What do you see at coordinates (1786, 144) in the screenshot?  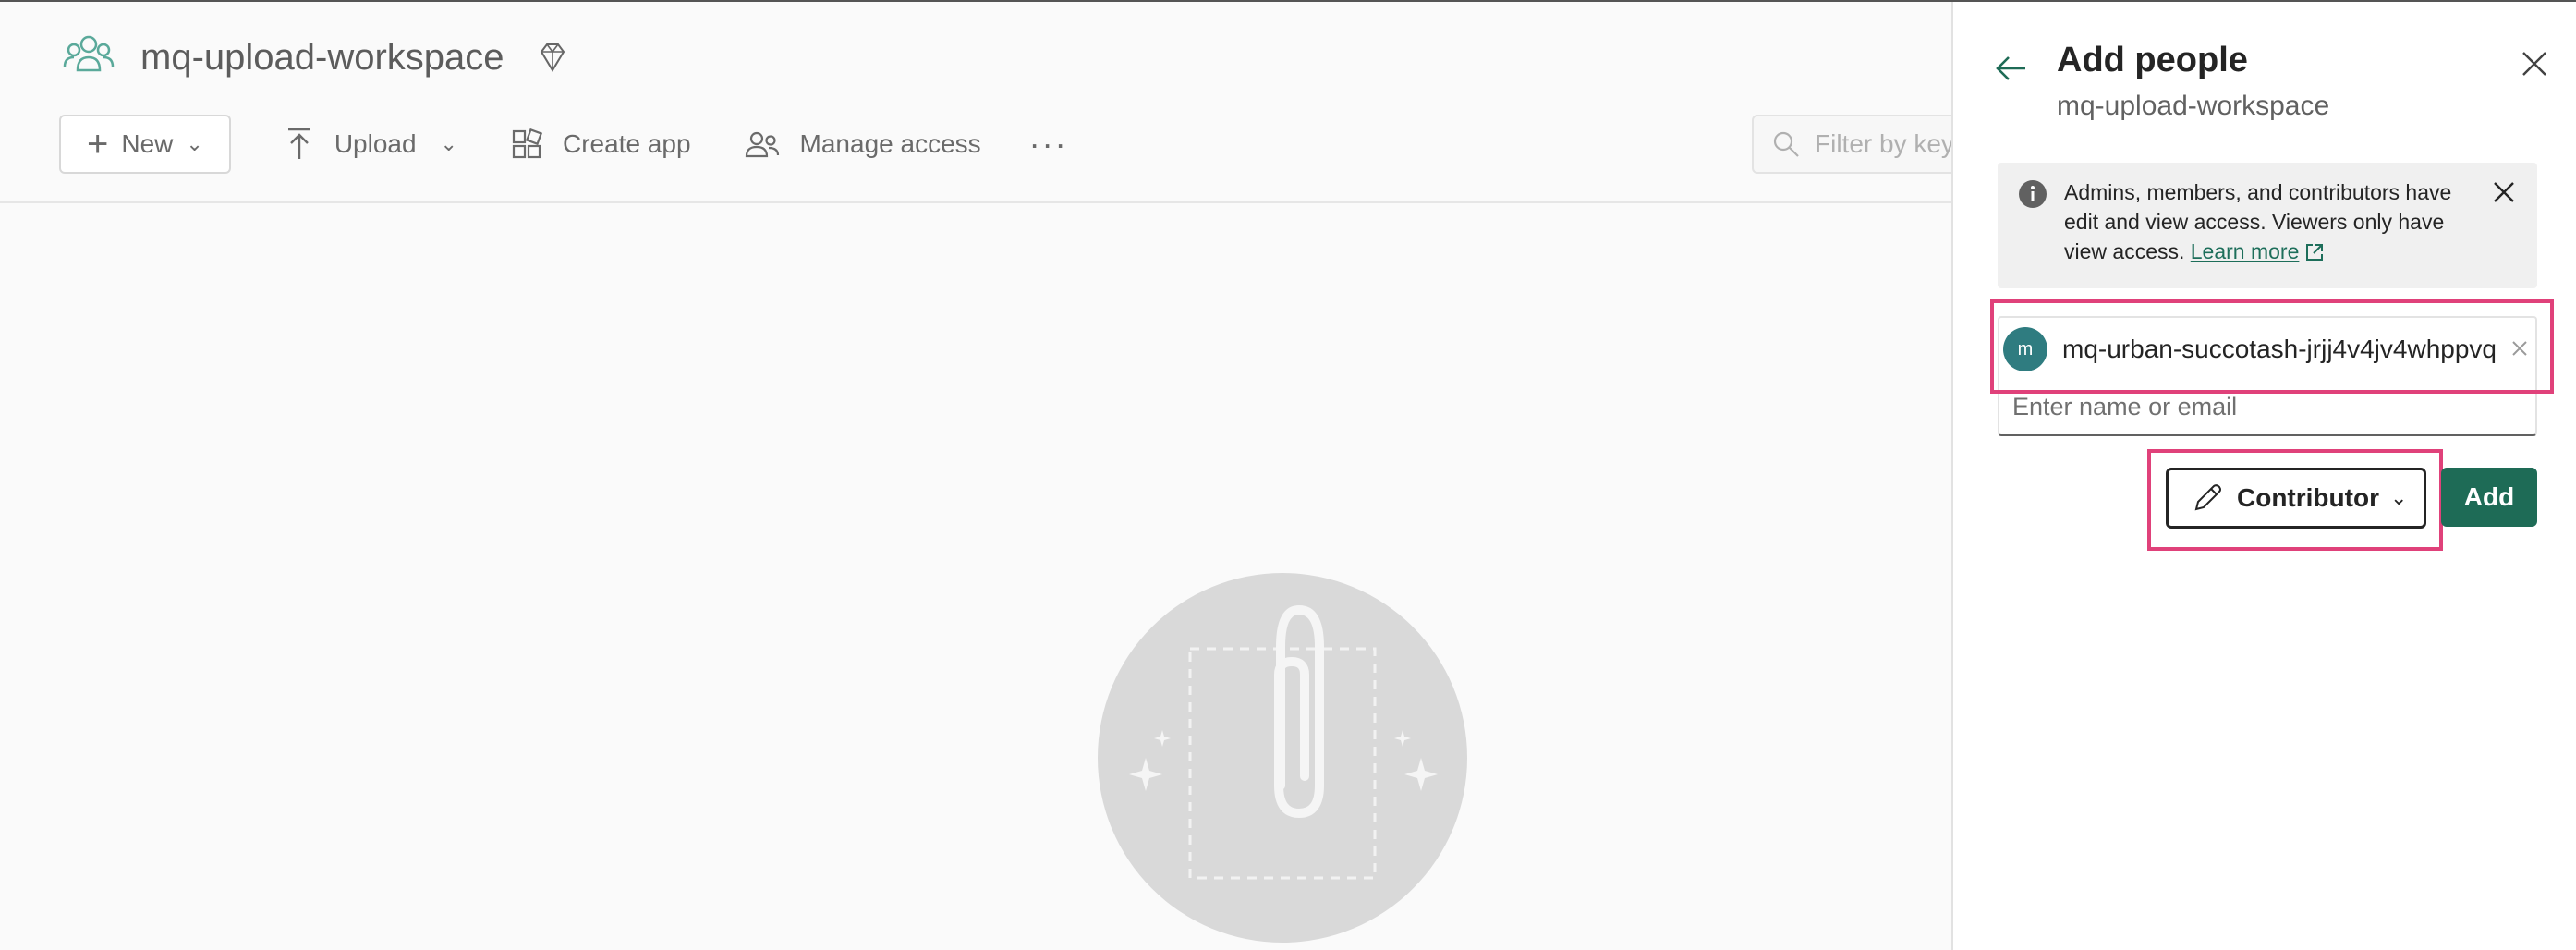 I see `search-icon` at bounding box center [1786, 144].